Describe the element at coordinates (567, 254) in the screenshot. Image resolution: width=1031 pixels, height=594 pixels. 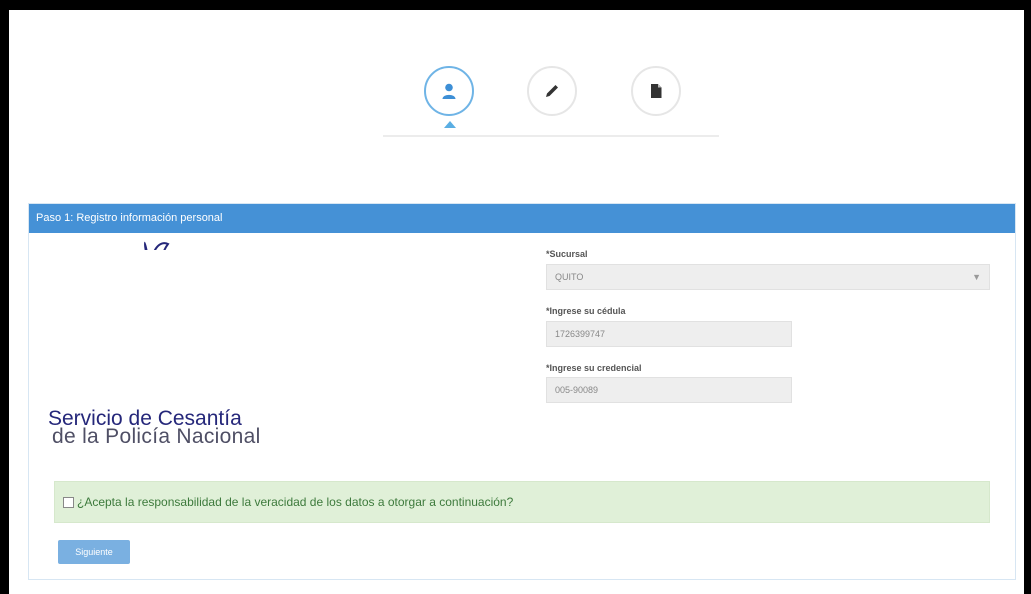
I see `sucursal-label: *Sucursal` at that location.